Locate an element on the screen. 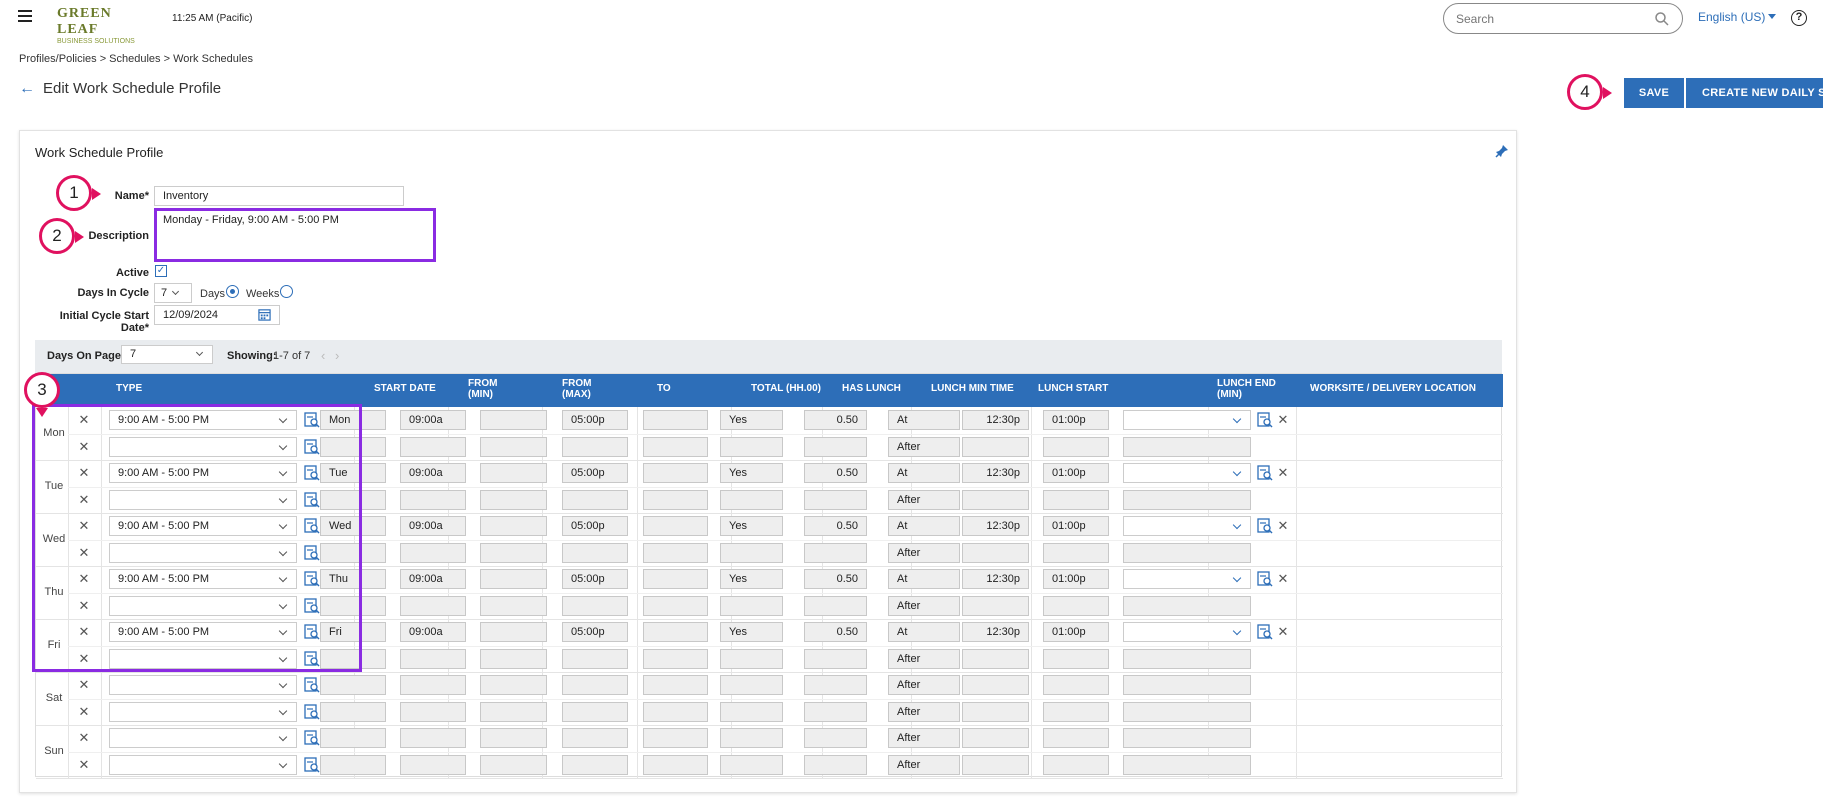 The image size is (1823, 797). col-from-max-line1: FROM is located at coordinates (577, 383).